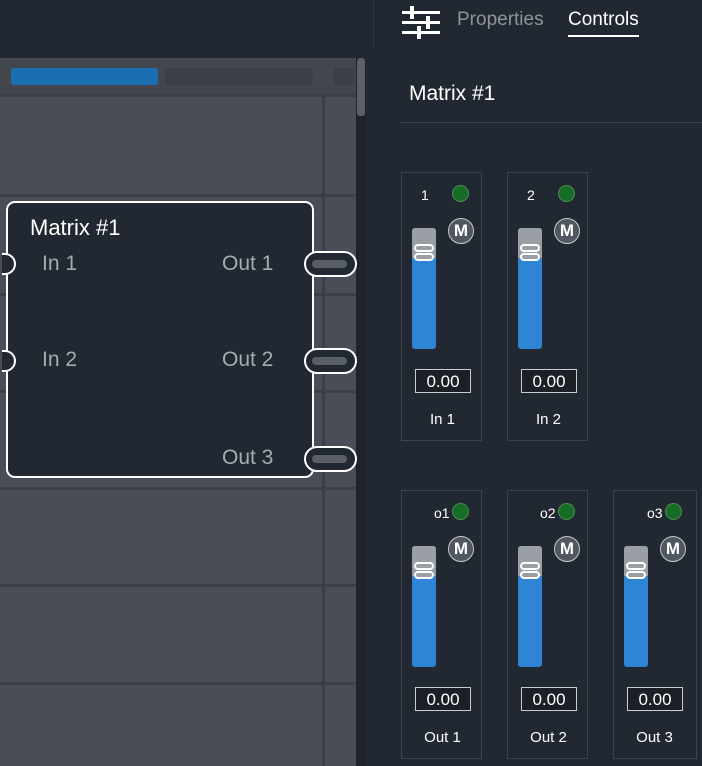 This screenshot has height=766, width=702. Describe the element at coordinates (548, 513) in the screenshot. I see `channel-number: o2` at that location.